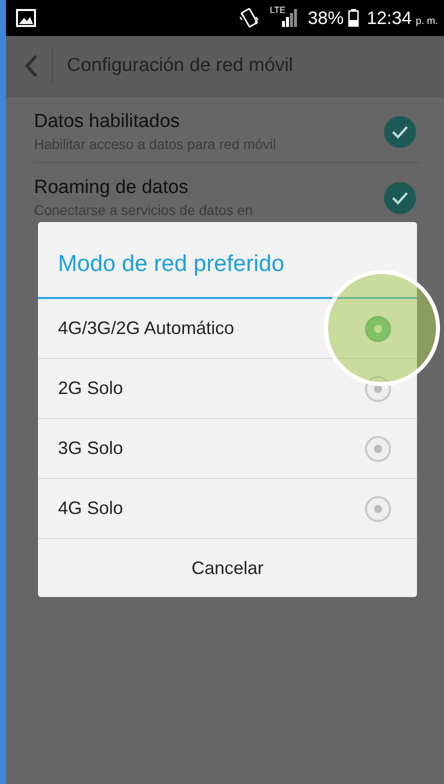 The image size is (444, 784). I want to click on image-icon, so click(26, 18).